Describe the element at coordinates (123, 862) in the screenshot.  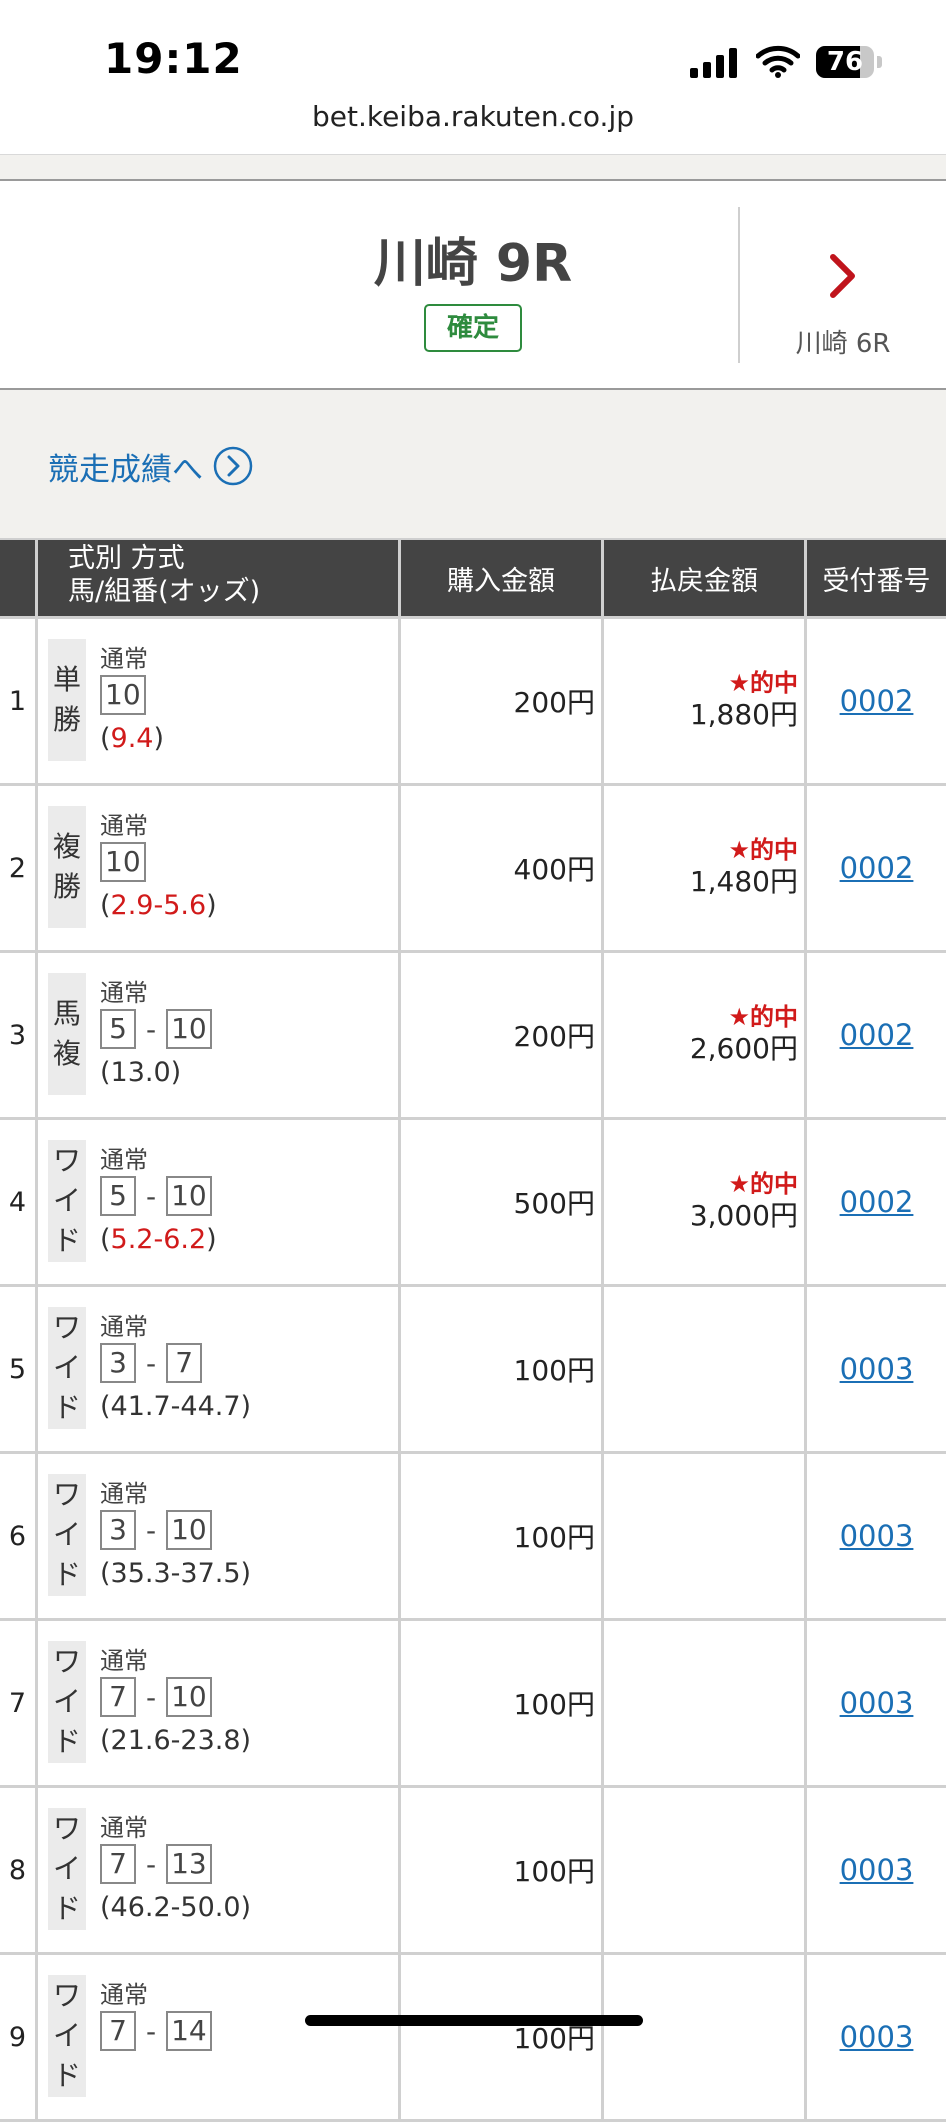
I see `horse-number-box: 10` at that location.